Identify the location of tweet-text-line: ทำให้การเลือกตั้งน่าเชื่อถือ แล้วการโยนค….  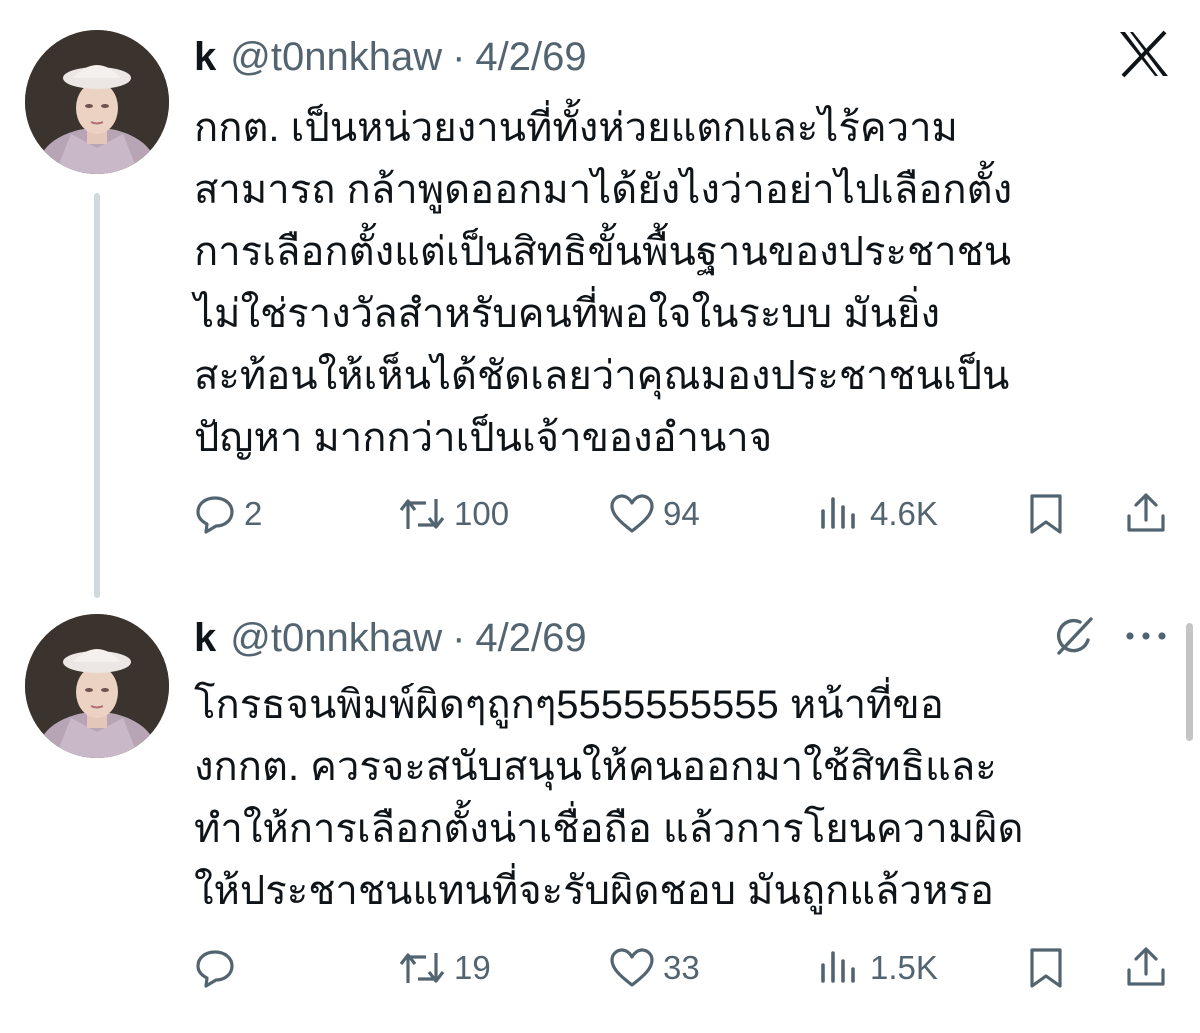
(609, 829).